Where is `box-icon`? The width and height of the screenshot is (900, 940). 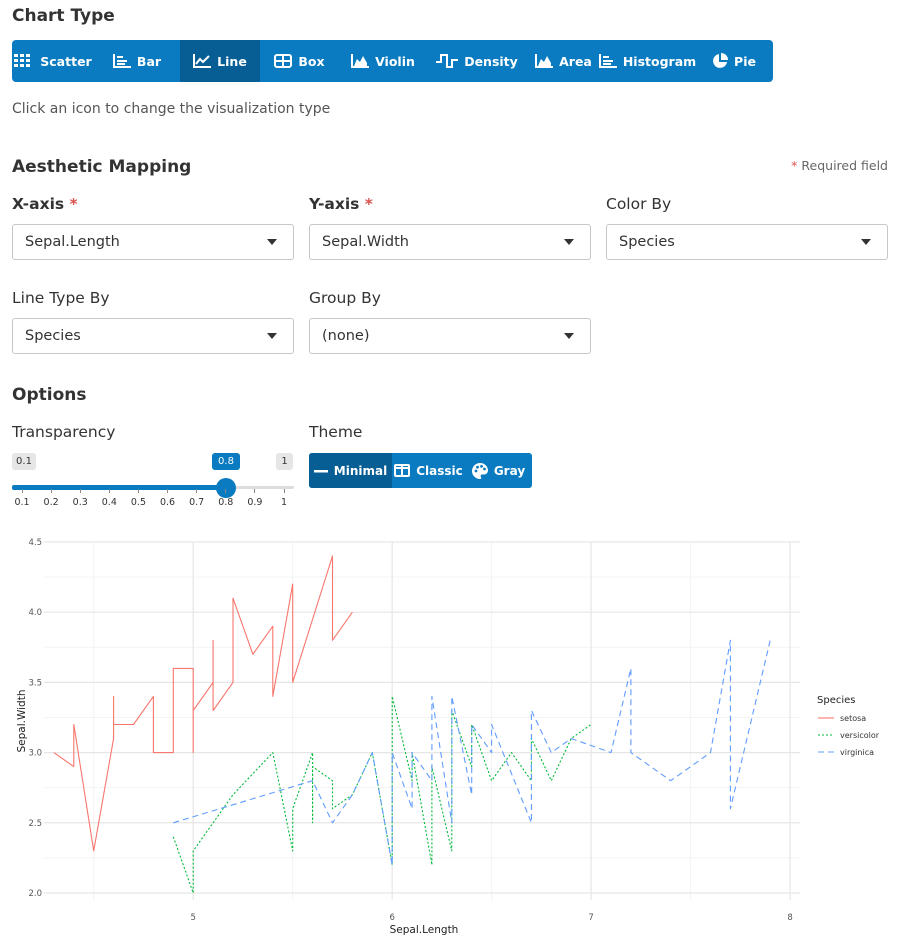
box-icon is located at coordinates (286, 61).